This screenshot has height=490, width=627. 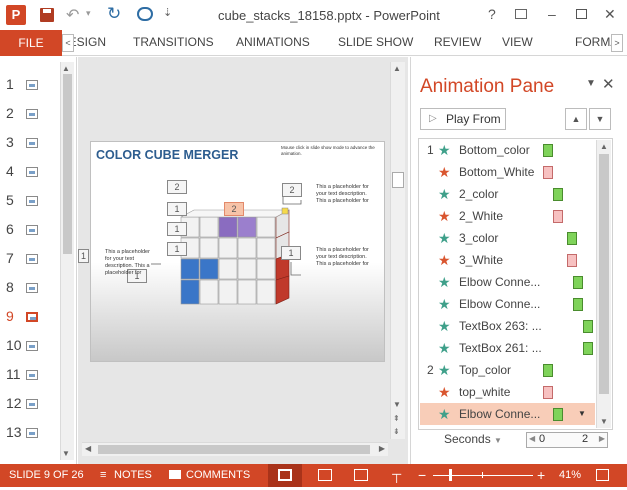 I want to click on animation-item: 1 ★ Bottom_color, so click(x=507, y=150).